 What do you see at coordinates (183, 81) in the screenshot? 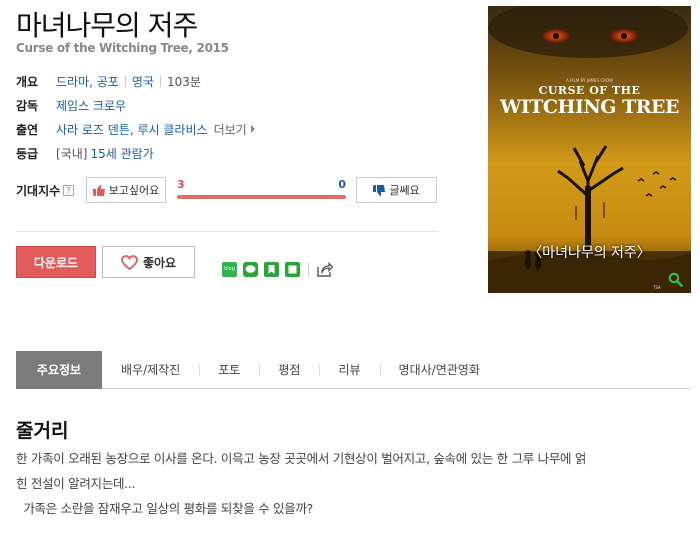
I see `runtime: 103분` at bounding box center [183, 81].